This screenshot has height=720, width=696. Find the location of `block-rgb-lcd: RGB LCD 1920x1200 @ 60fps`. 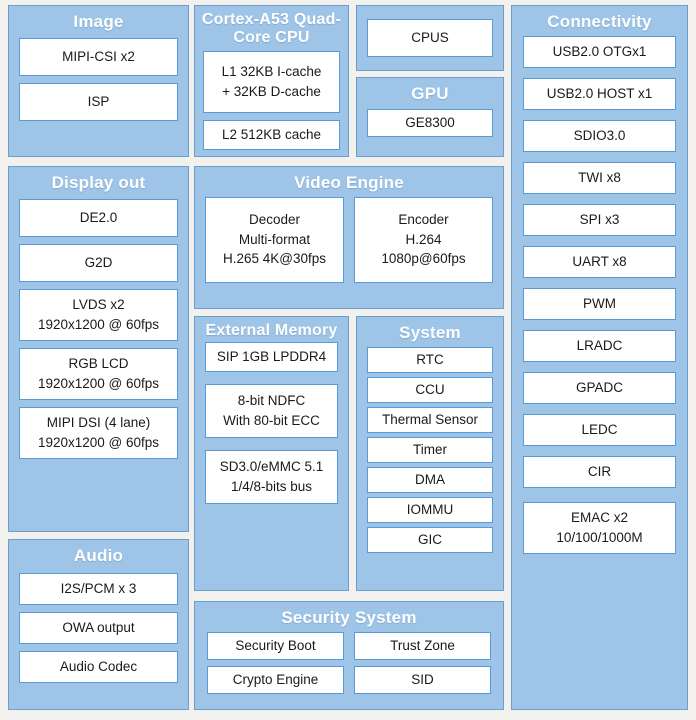

block-rgb-lcd: RGB LCD 1920x1200 @ 60fps is located at coordinates (98, 373).